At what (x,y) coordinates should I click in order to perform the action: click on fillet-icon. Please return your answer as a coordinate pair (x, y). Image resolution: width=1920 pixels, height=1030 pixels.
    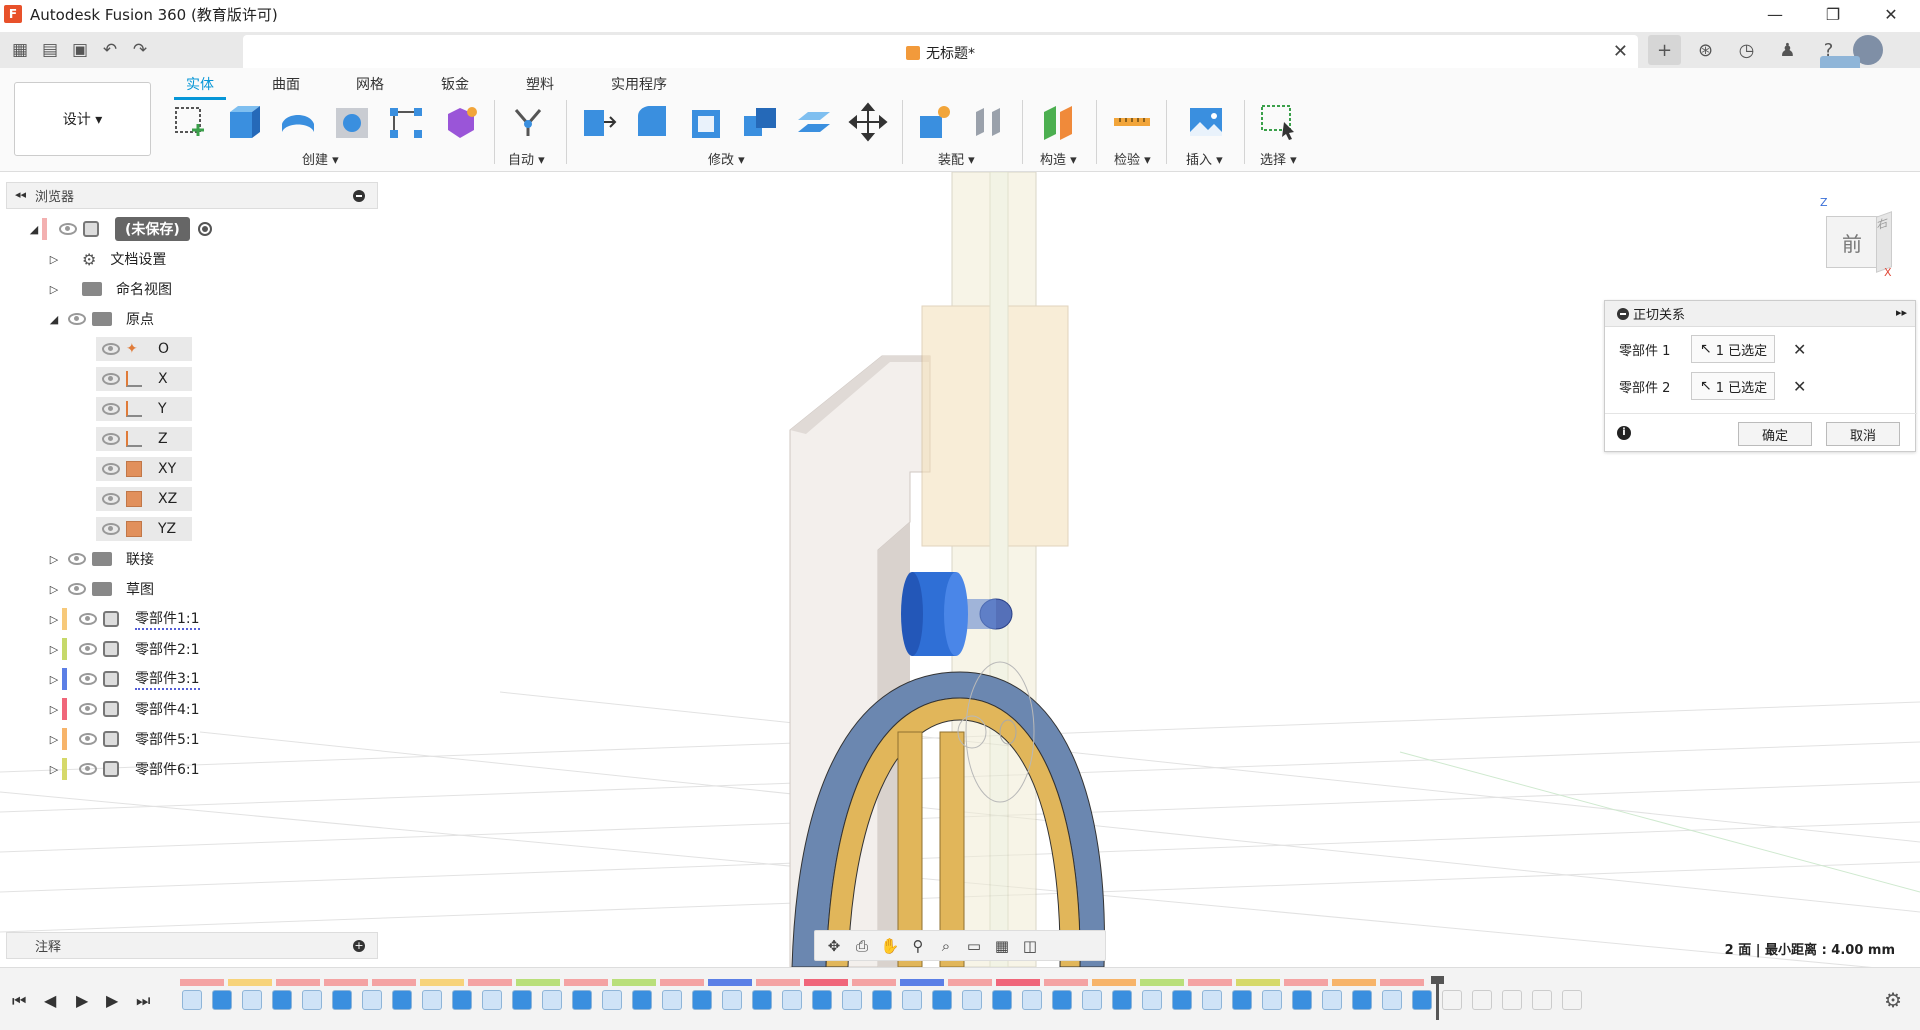
    Looking at the image, I should click on (652, 122).